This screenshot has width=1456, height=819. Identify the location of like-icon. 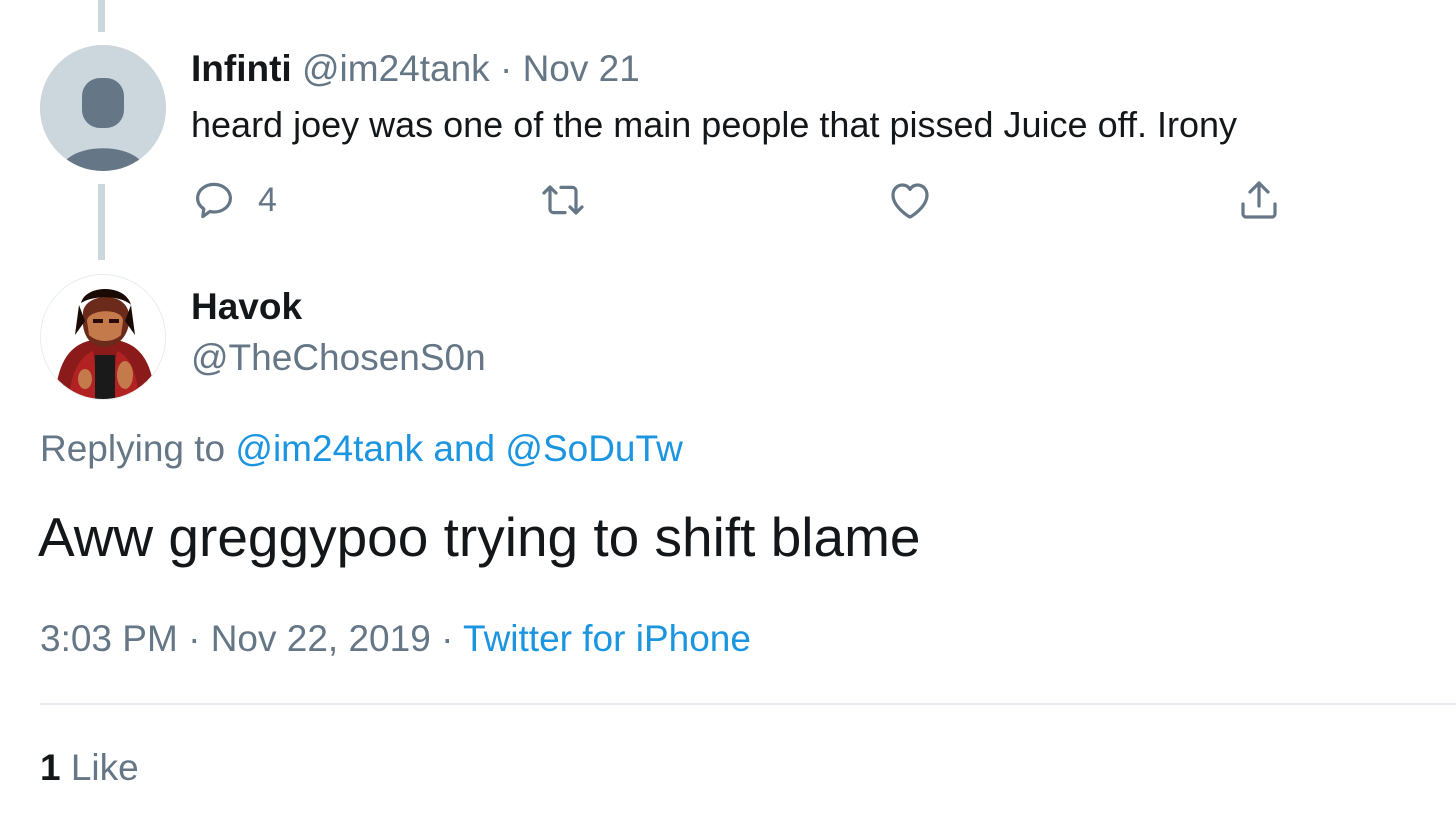
(910, 201).